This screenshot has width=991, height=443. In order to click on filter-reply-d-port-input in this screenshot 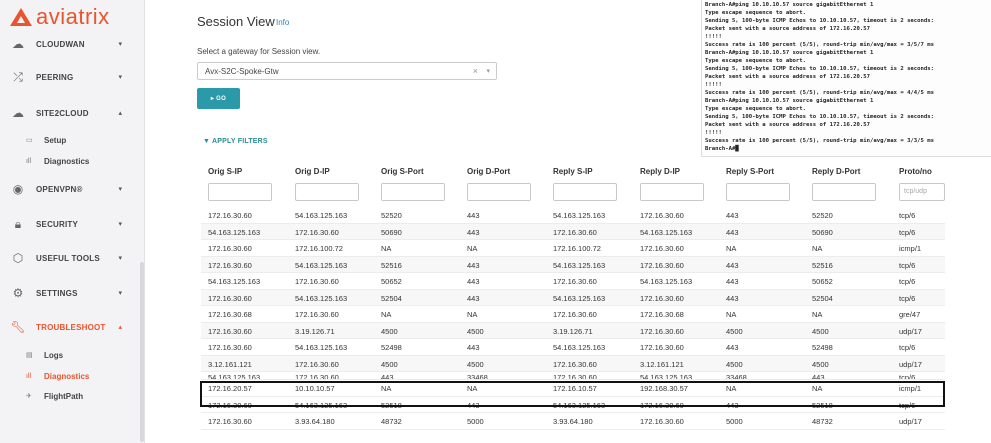, I will do `click(844, 192)`.